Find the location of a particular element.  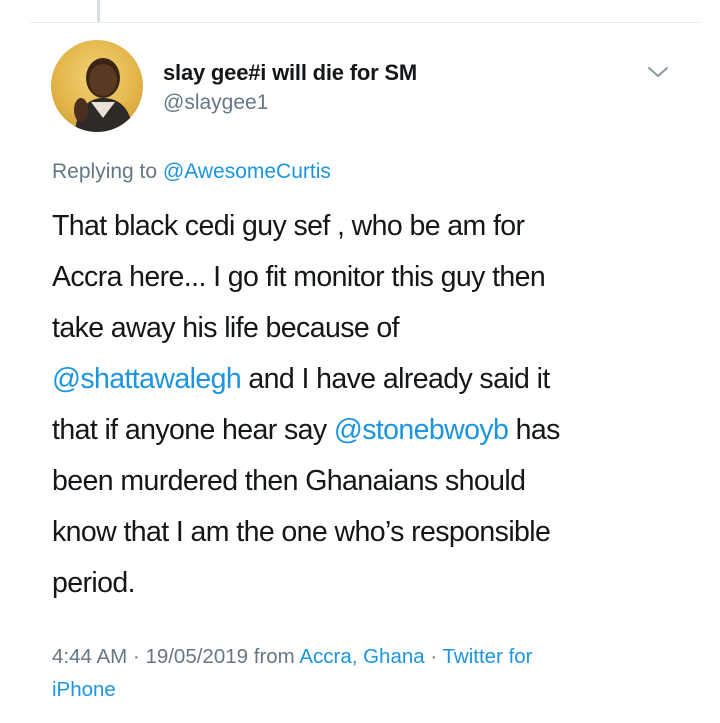

replying-to: Replying to @AwesomeCurtis is located at coordinates (191, 172).